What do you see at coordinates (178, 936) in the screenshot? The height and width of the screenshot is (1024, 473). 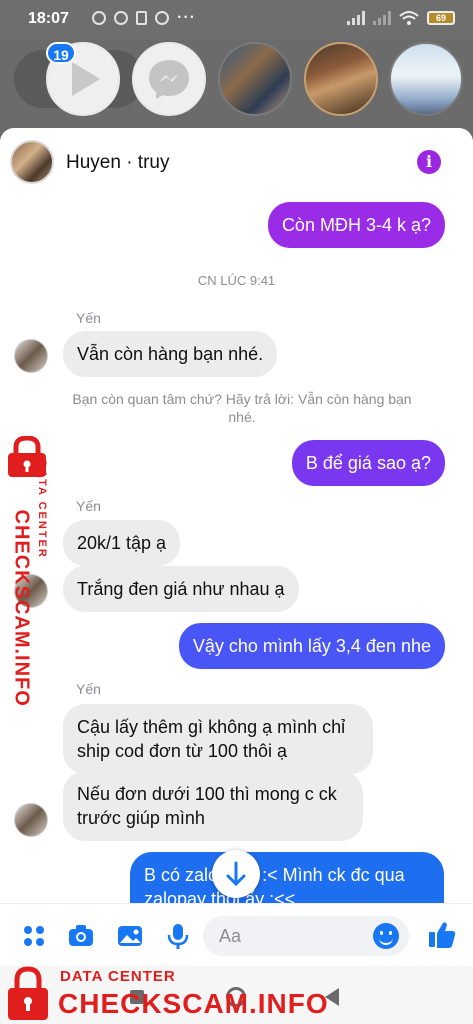 I see `mic-icon` at bounding box center [178, 936].